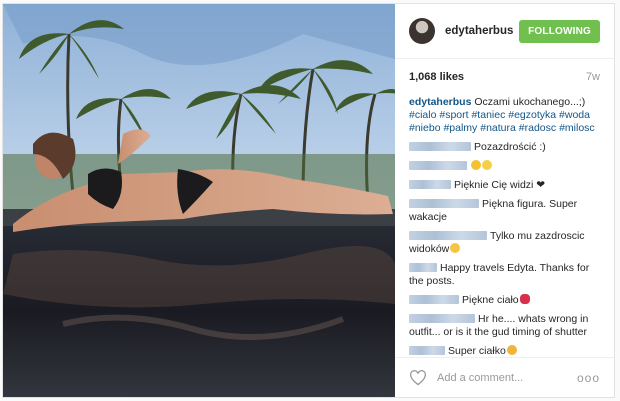 The image size is (620, 401). What do you see at coordinates (476, 165) in the screenshot?
I see `thumbs-up-icon` at bounding box center [476, 165].